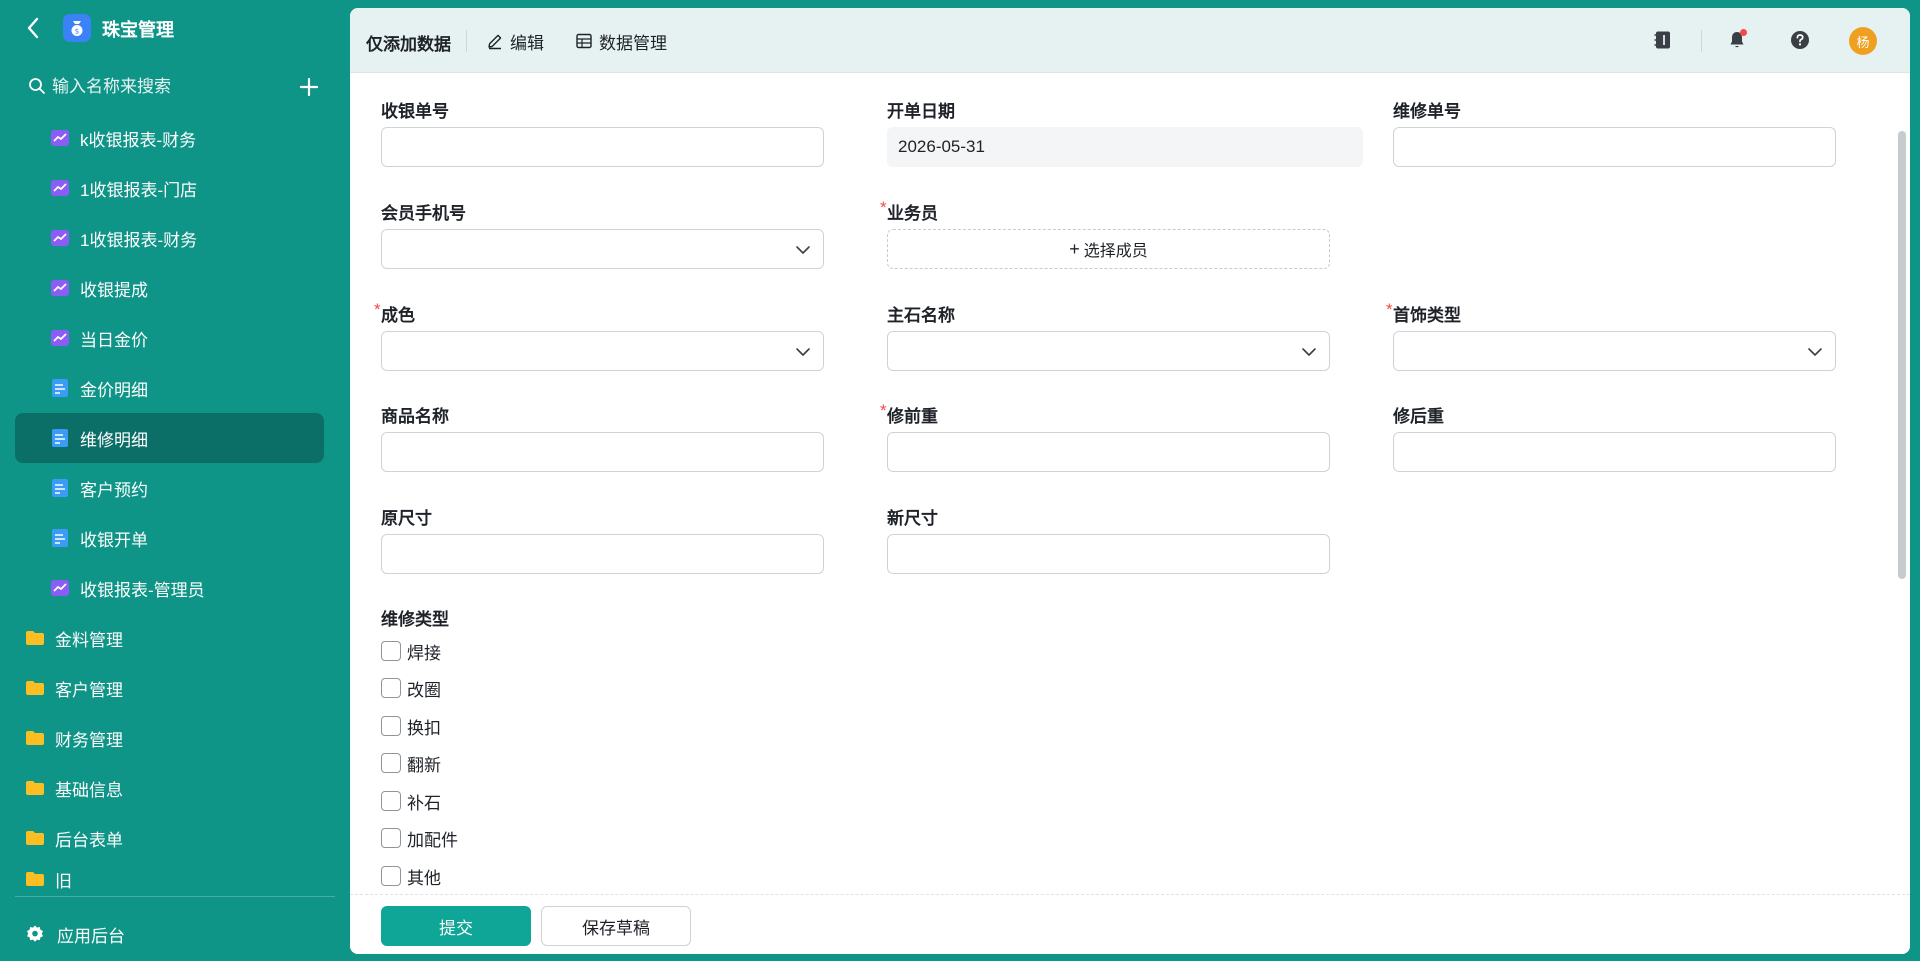  I want to click on sidebar-folder: 金料管理, so click(169, 638).